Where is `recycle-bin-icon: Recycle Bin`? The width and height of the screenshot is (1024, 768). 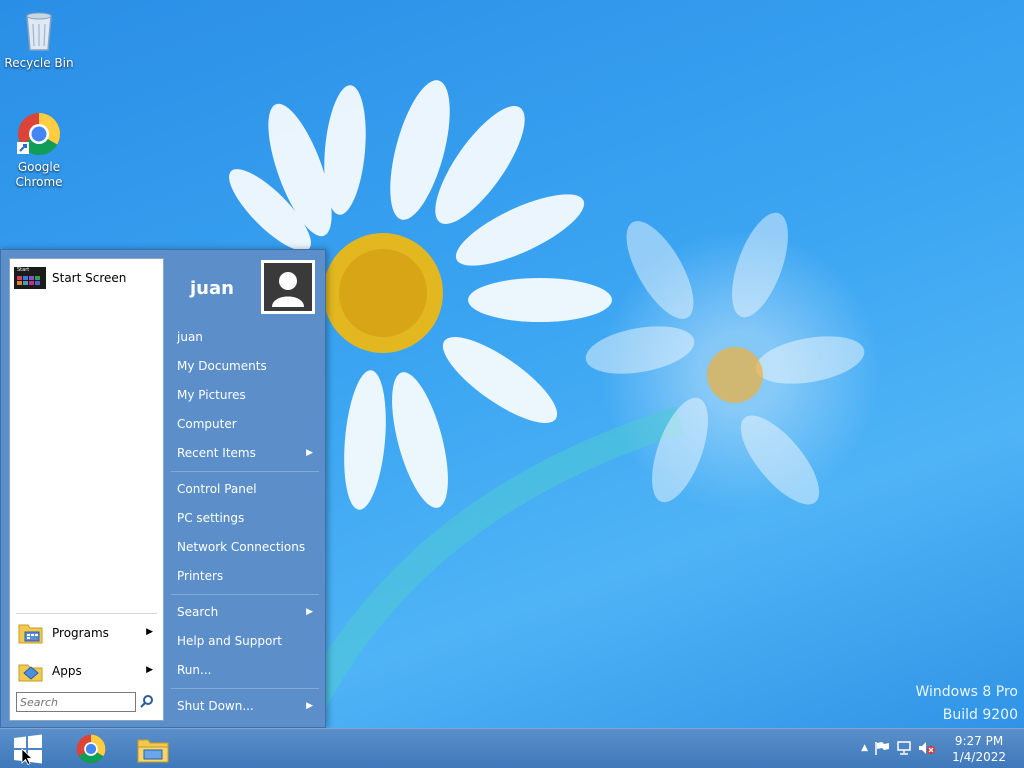 recycle-bin-icon: Recycle Bin is located at coordinates (39, 39).